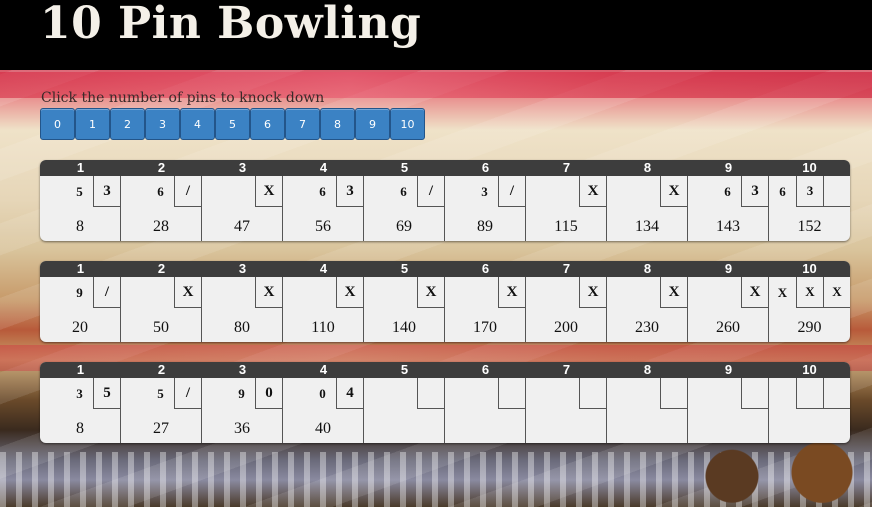 The image size is (872, 507). Describe the element at coordinates (728, 226) in the screenshot. I see `frame-score: 143` at that location.